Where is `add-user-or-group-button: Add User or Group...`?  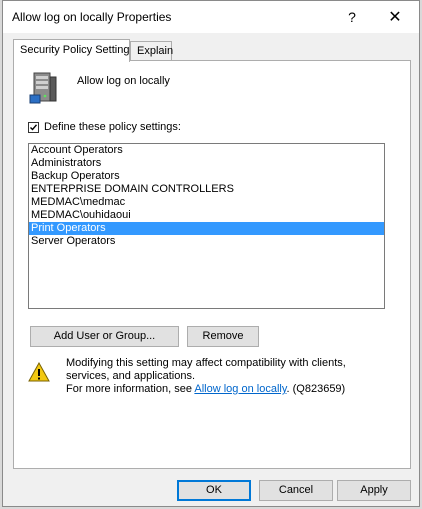 add-user-or-group-button: Add User or Group... is located at coordinates (104, 336).